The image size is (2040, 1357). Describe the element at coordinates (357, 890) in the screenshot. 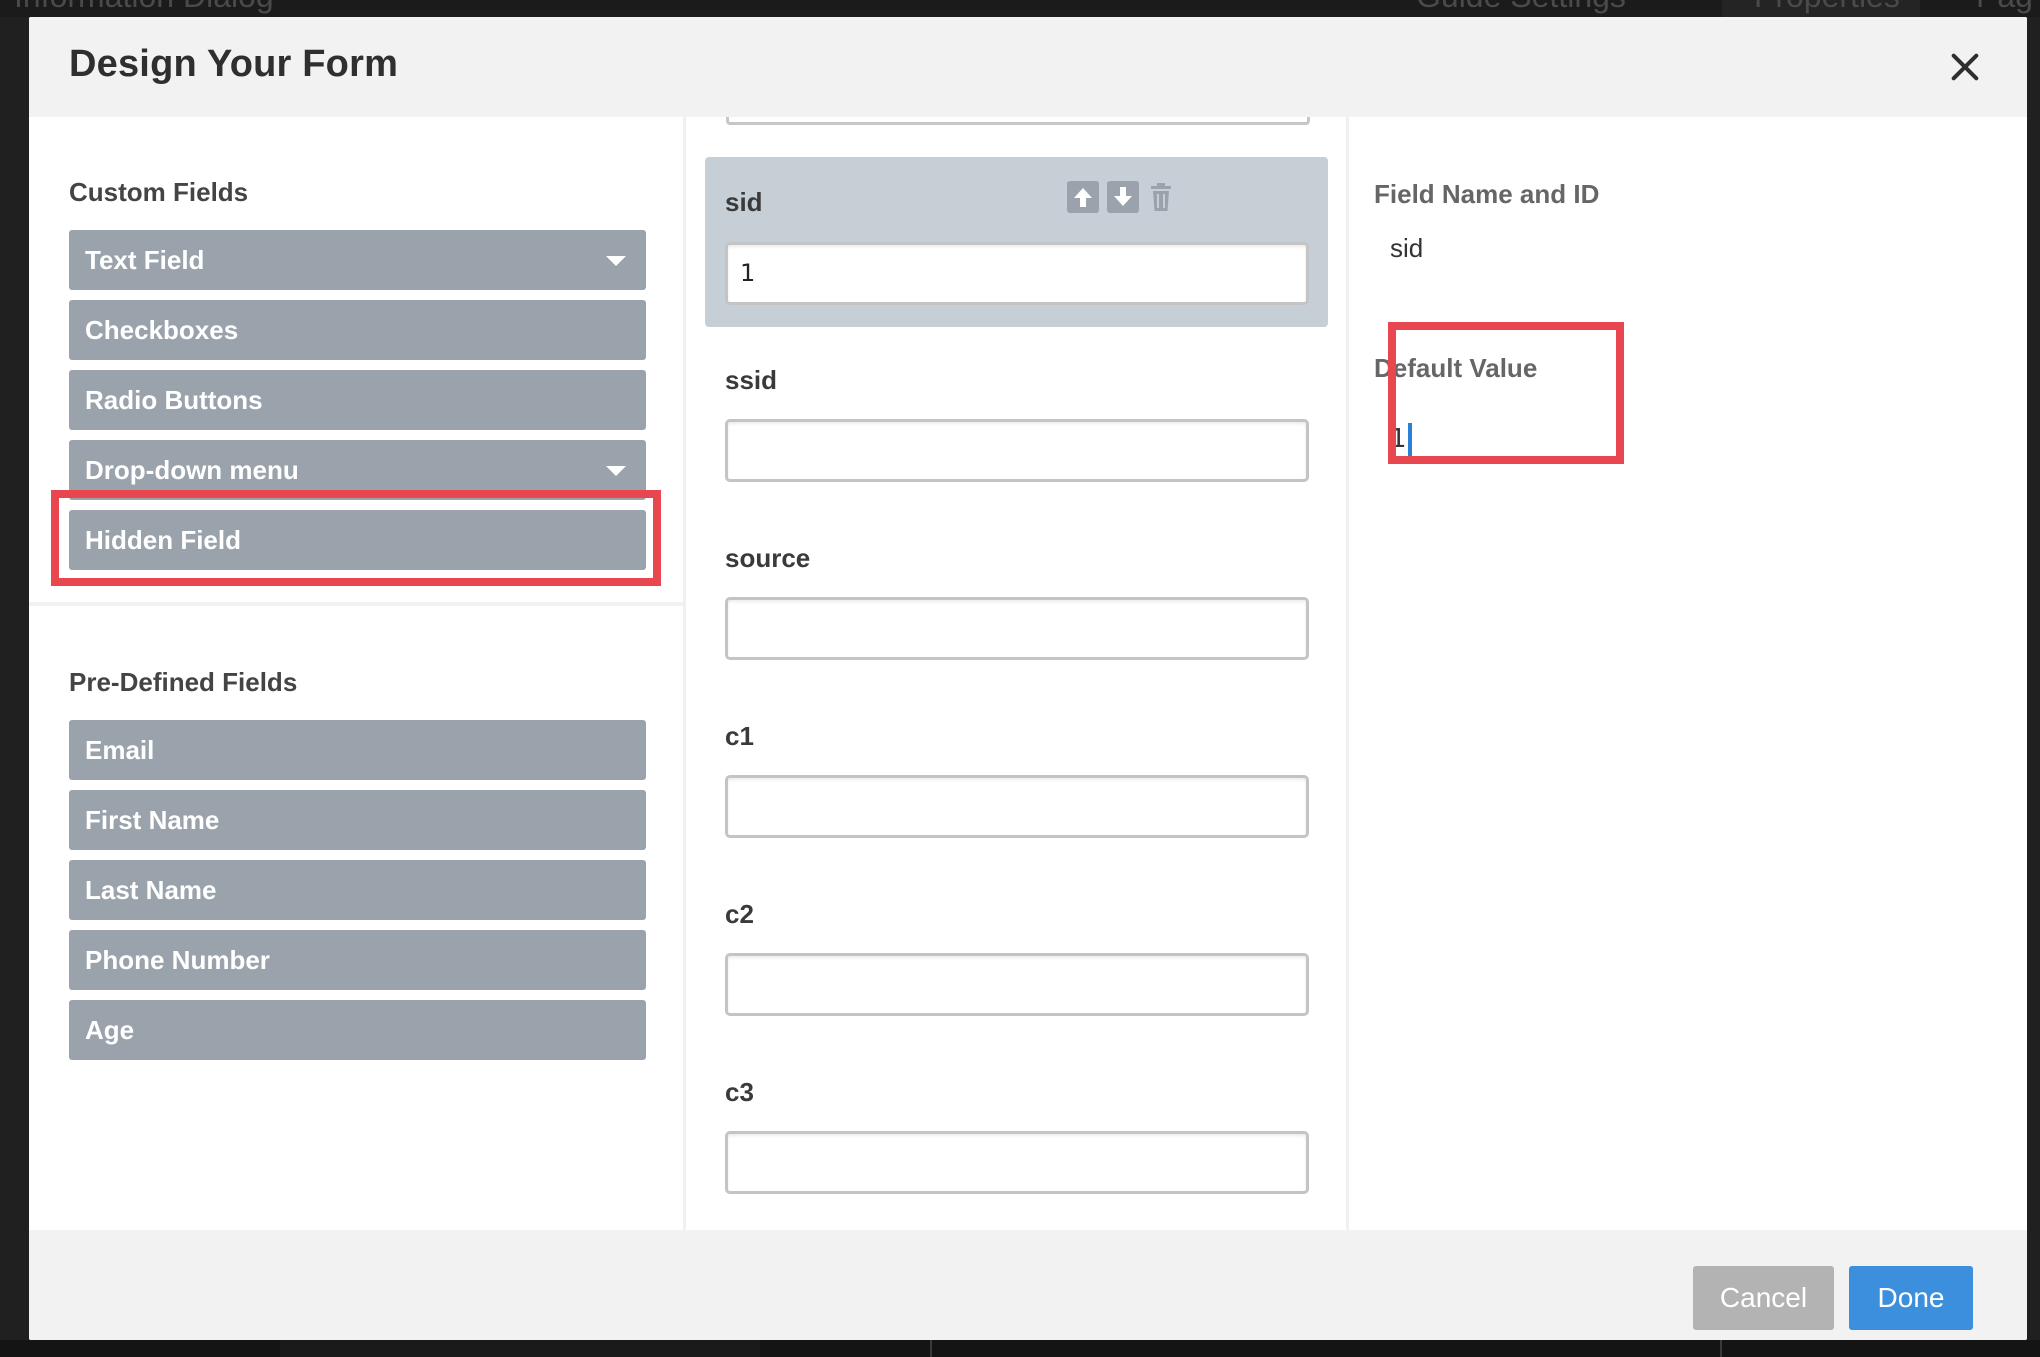

I see `predefined-last-name-button: Last Name` at that location.